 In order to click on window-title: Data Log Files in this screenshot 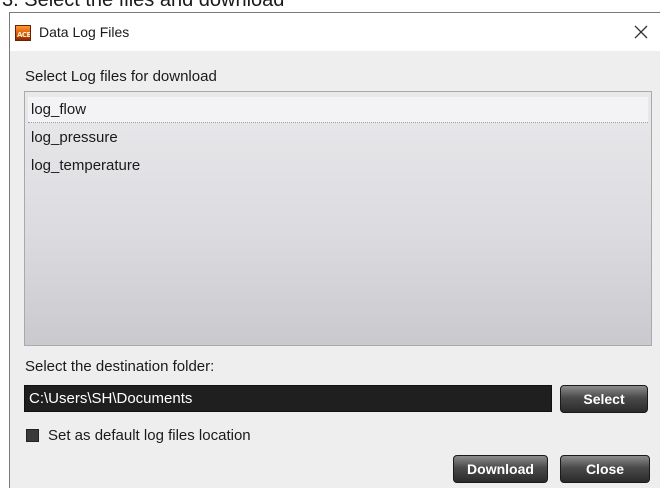, I will do `click(84, 32)`.